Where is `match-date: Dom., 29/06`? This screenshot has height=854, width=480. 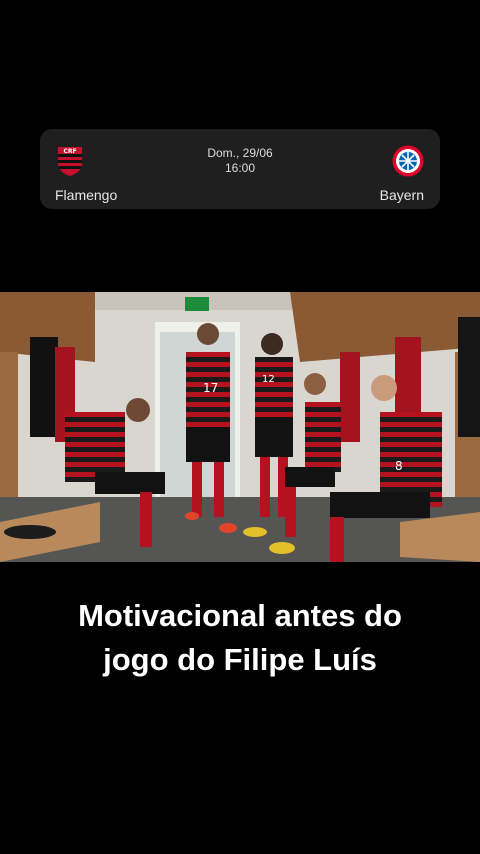
match-date: Dom., 29/06 is located at coordinates (240, 153).